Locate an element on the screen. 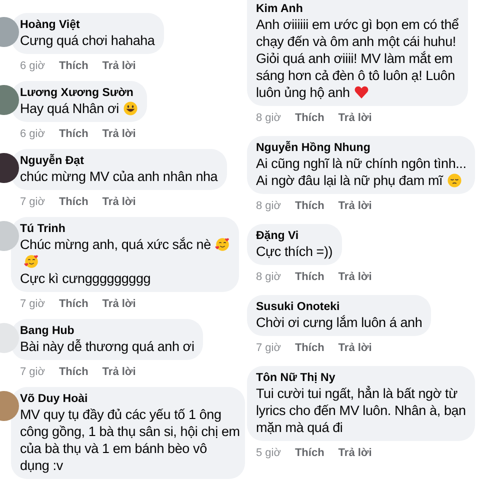 The image size is (490, 490). timestamp: 5 giờ is located at coordinates (268, 453).